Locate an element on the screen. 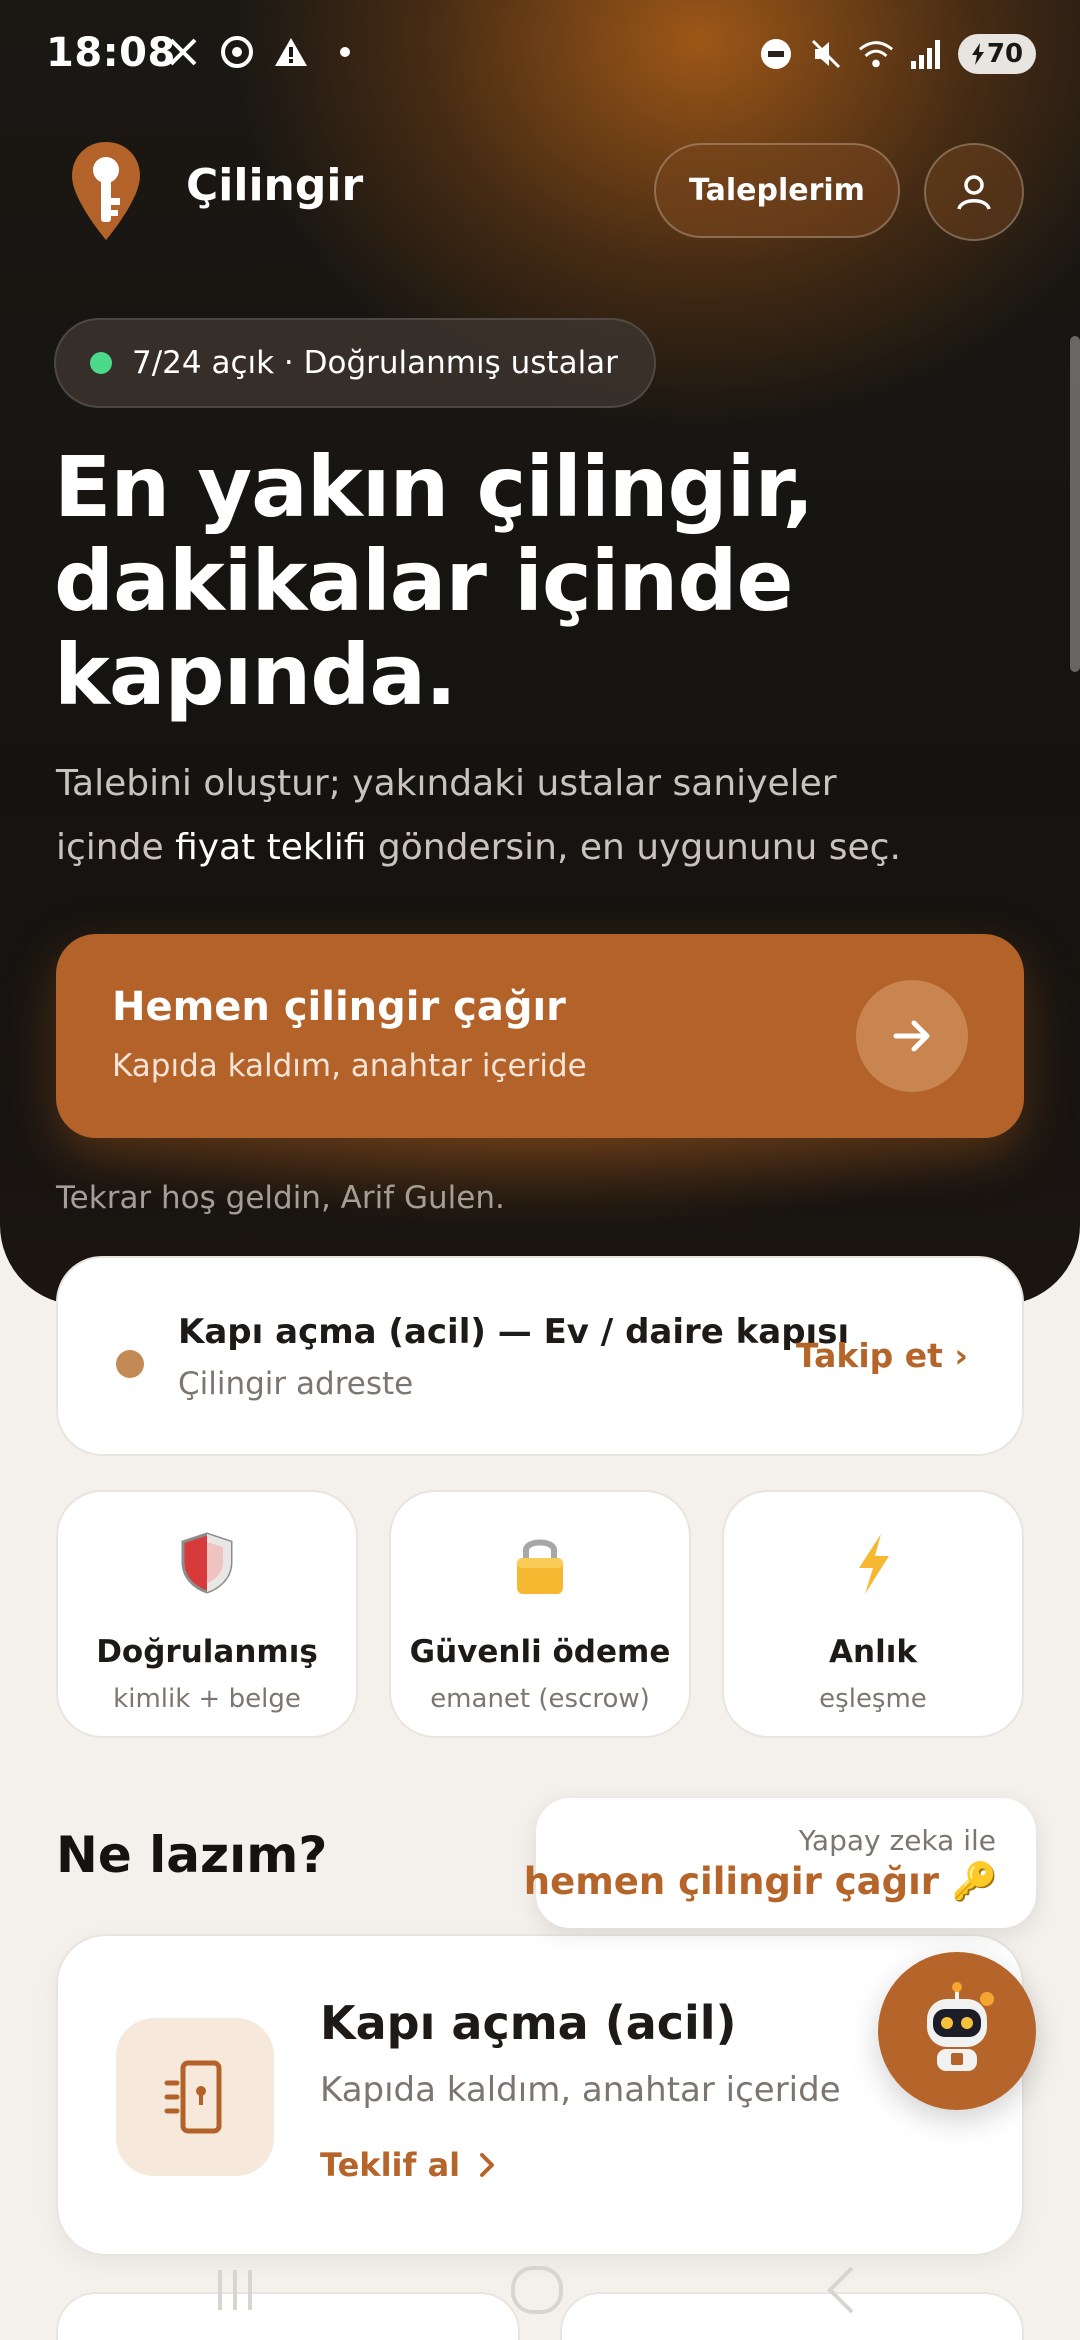 The width and height of the screenshot is (1080, 2340). feature-subtitle: kimlik + belge is located at coordinates (207, 1699).